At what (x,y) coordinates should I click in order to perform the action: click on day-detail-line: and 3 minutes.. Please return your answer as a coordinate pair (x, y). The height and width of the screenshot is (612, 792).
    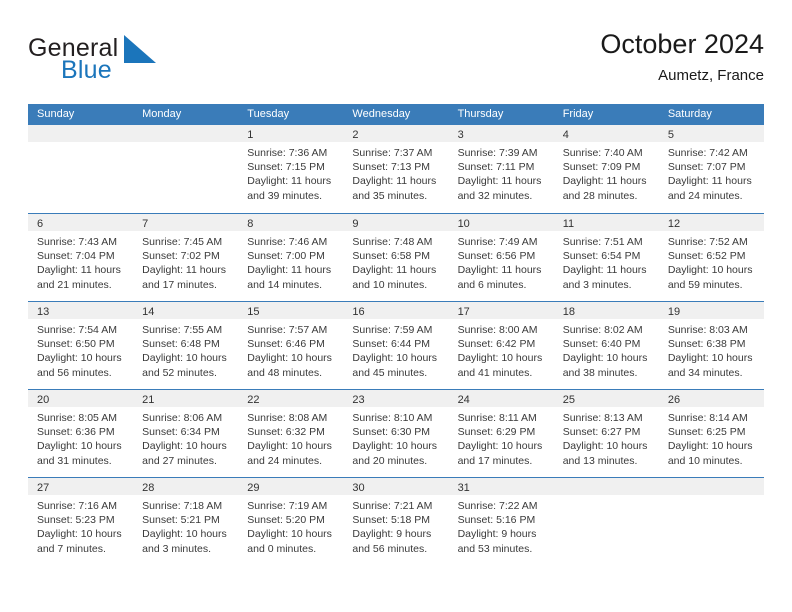
    Looking at the image, I should click on (597, 284).